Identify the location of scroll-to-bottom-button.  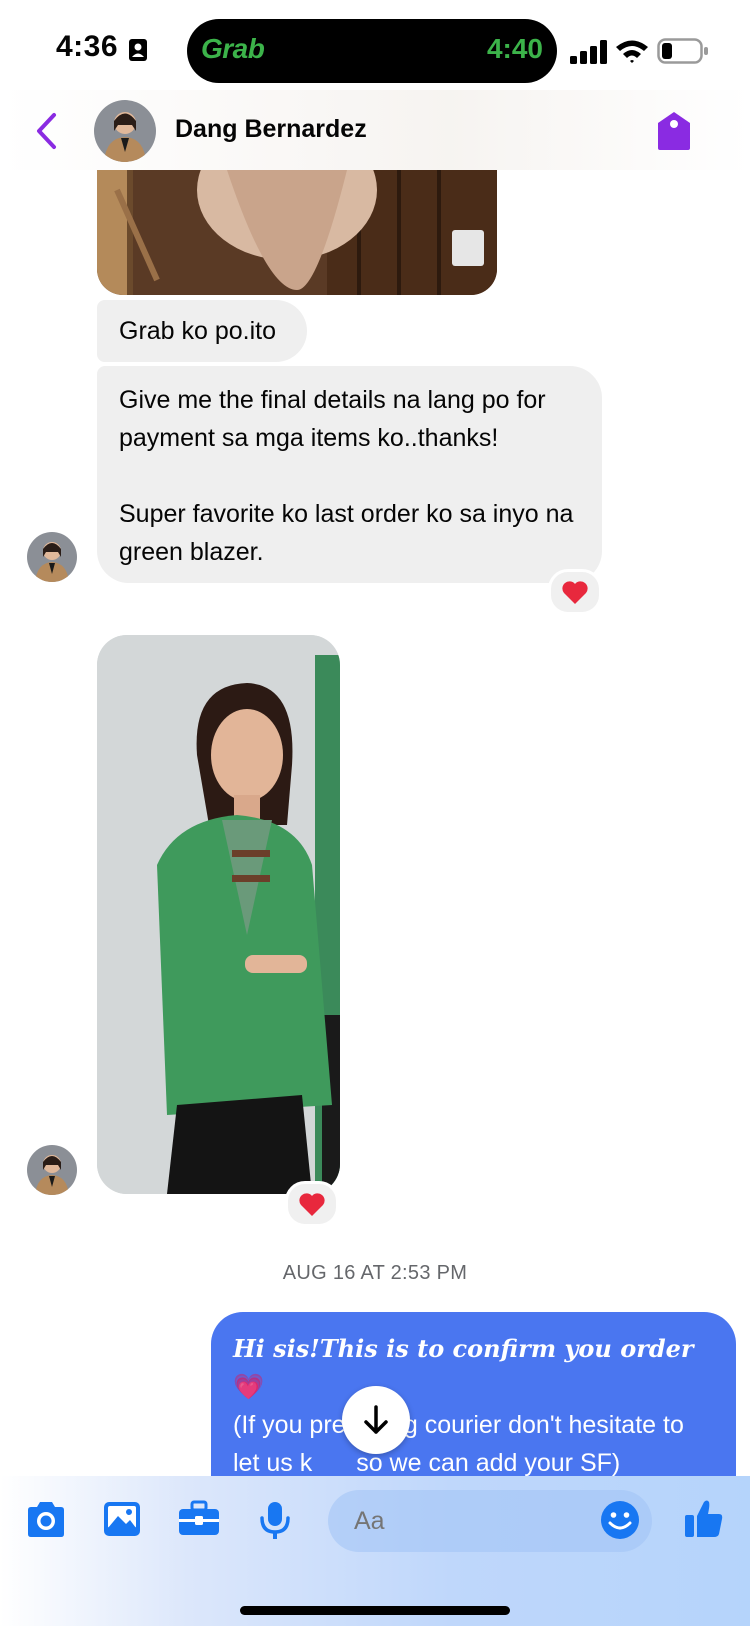
(376, 1420).